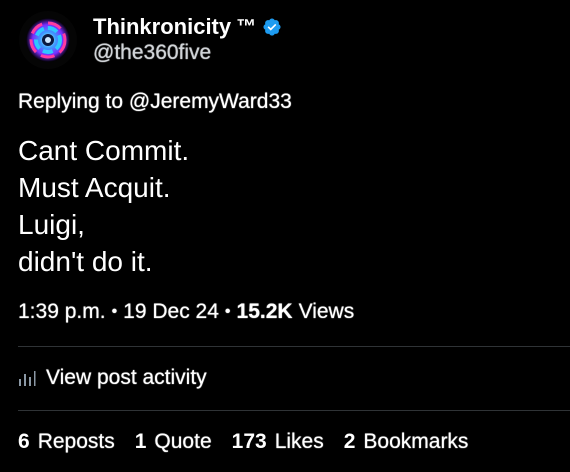  I want to click on avatar-image, so click(48, 40).